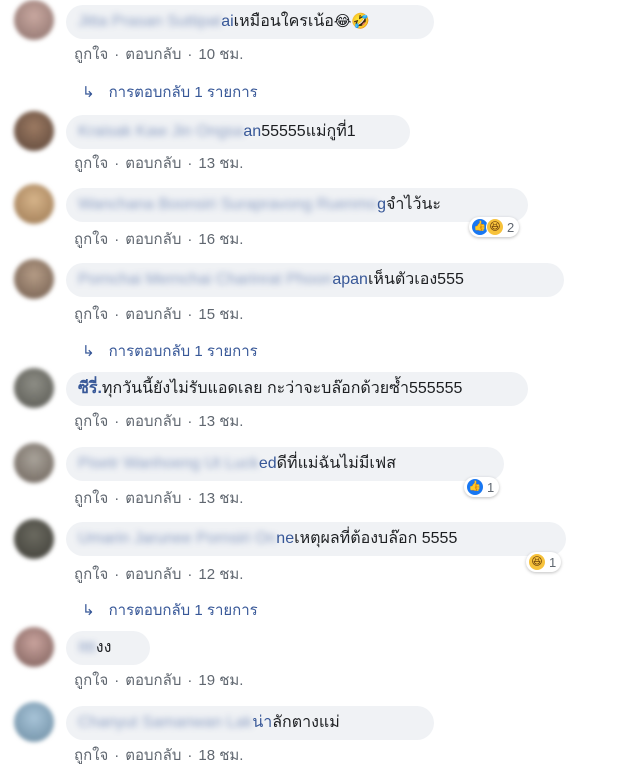  What do you see at coordinates (252, 132) in the screenshot?
I see `commenter-name-tail: an` at bounding box center [252, 132].